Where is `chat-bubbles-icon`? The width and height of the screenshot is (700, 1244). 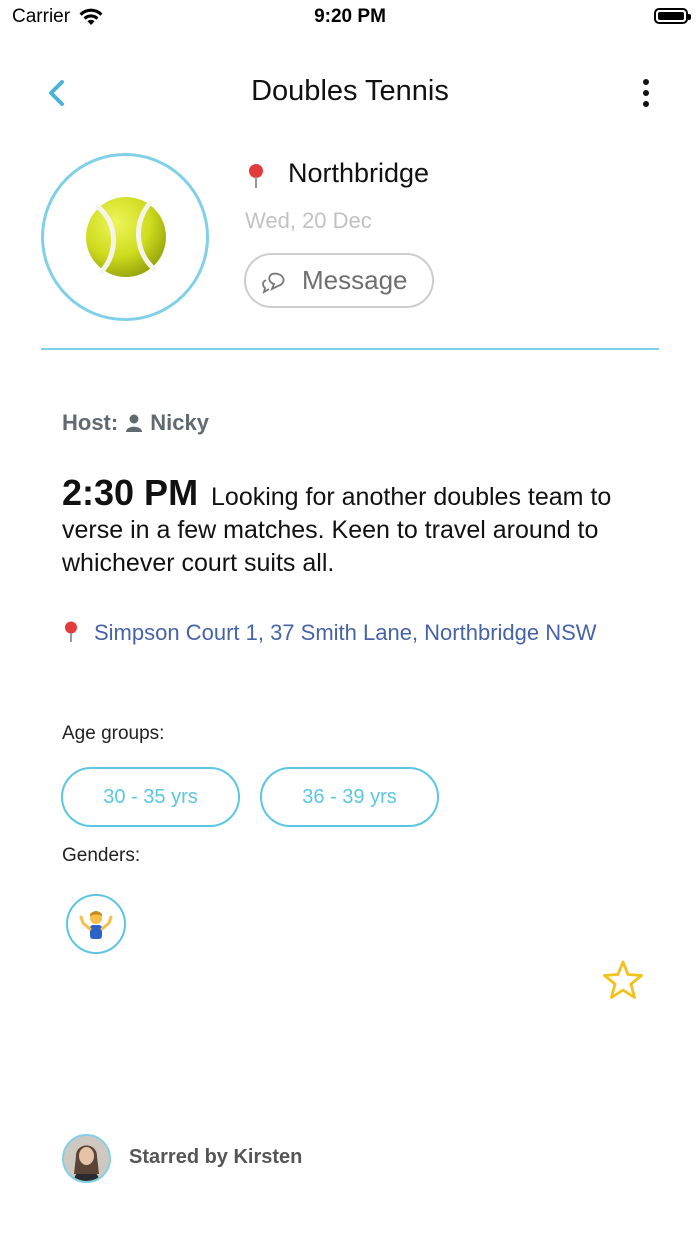
chat-bubbles-icon is located at coordinates (273, 283).